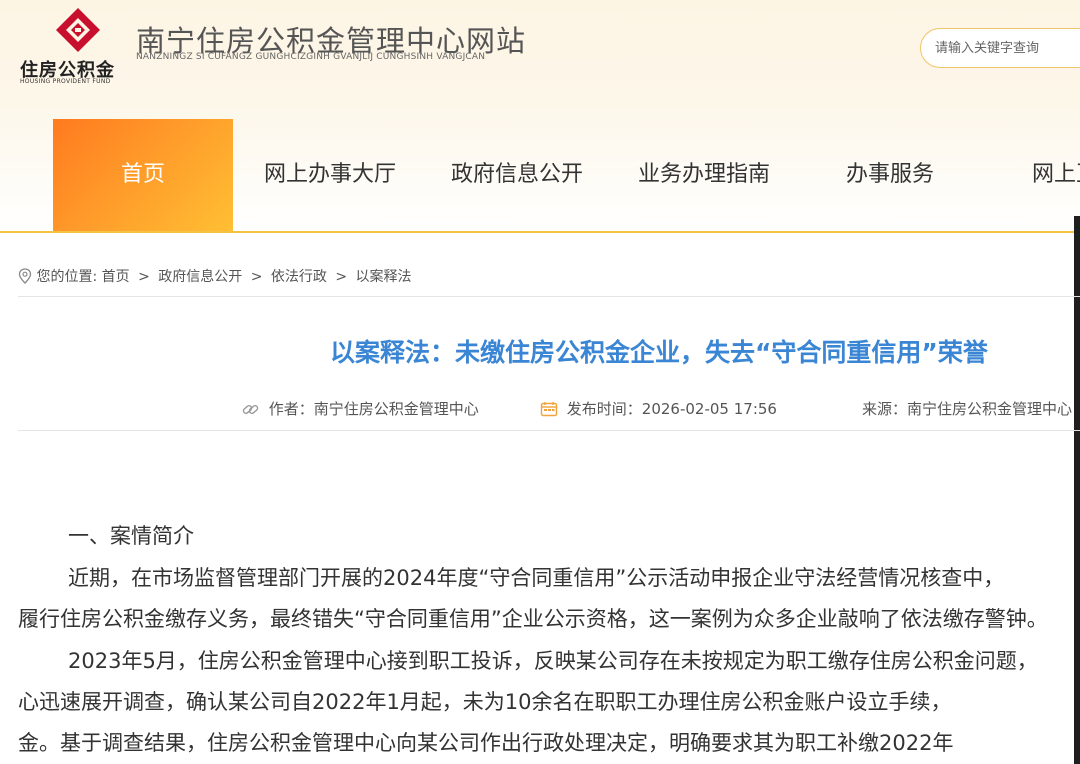  Describe the element at coordinates (1056, 175) in the screenshot. I see `nav-item-interaction: 网上互动` at that location.